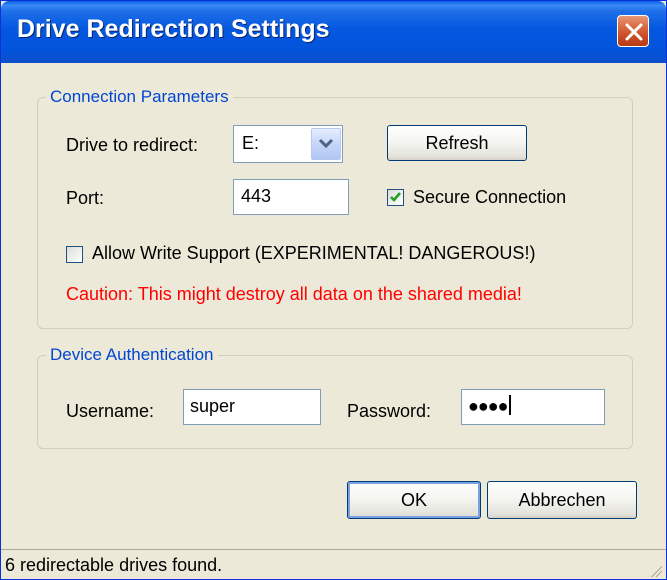 This screenshot has height=580, width=667. What do you see at coordinates (509, 405) in the screenshot?
I see `text-cursor` at bounding box center [509, 405].